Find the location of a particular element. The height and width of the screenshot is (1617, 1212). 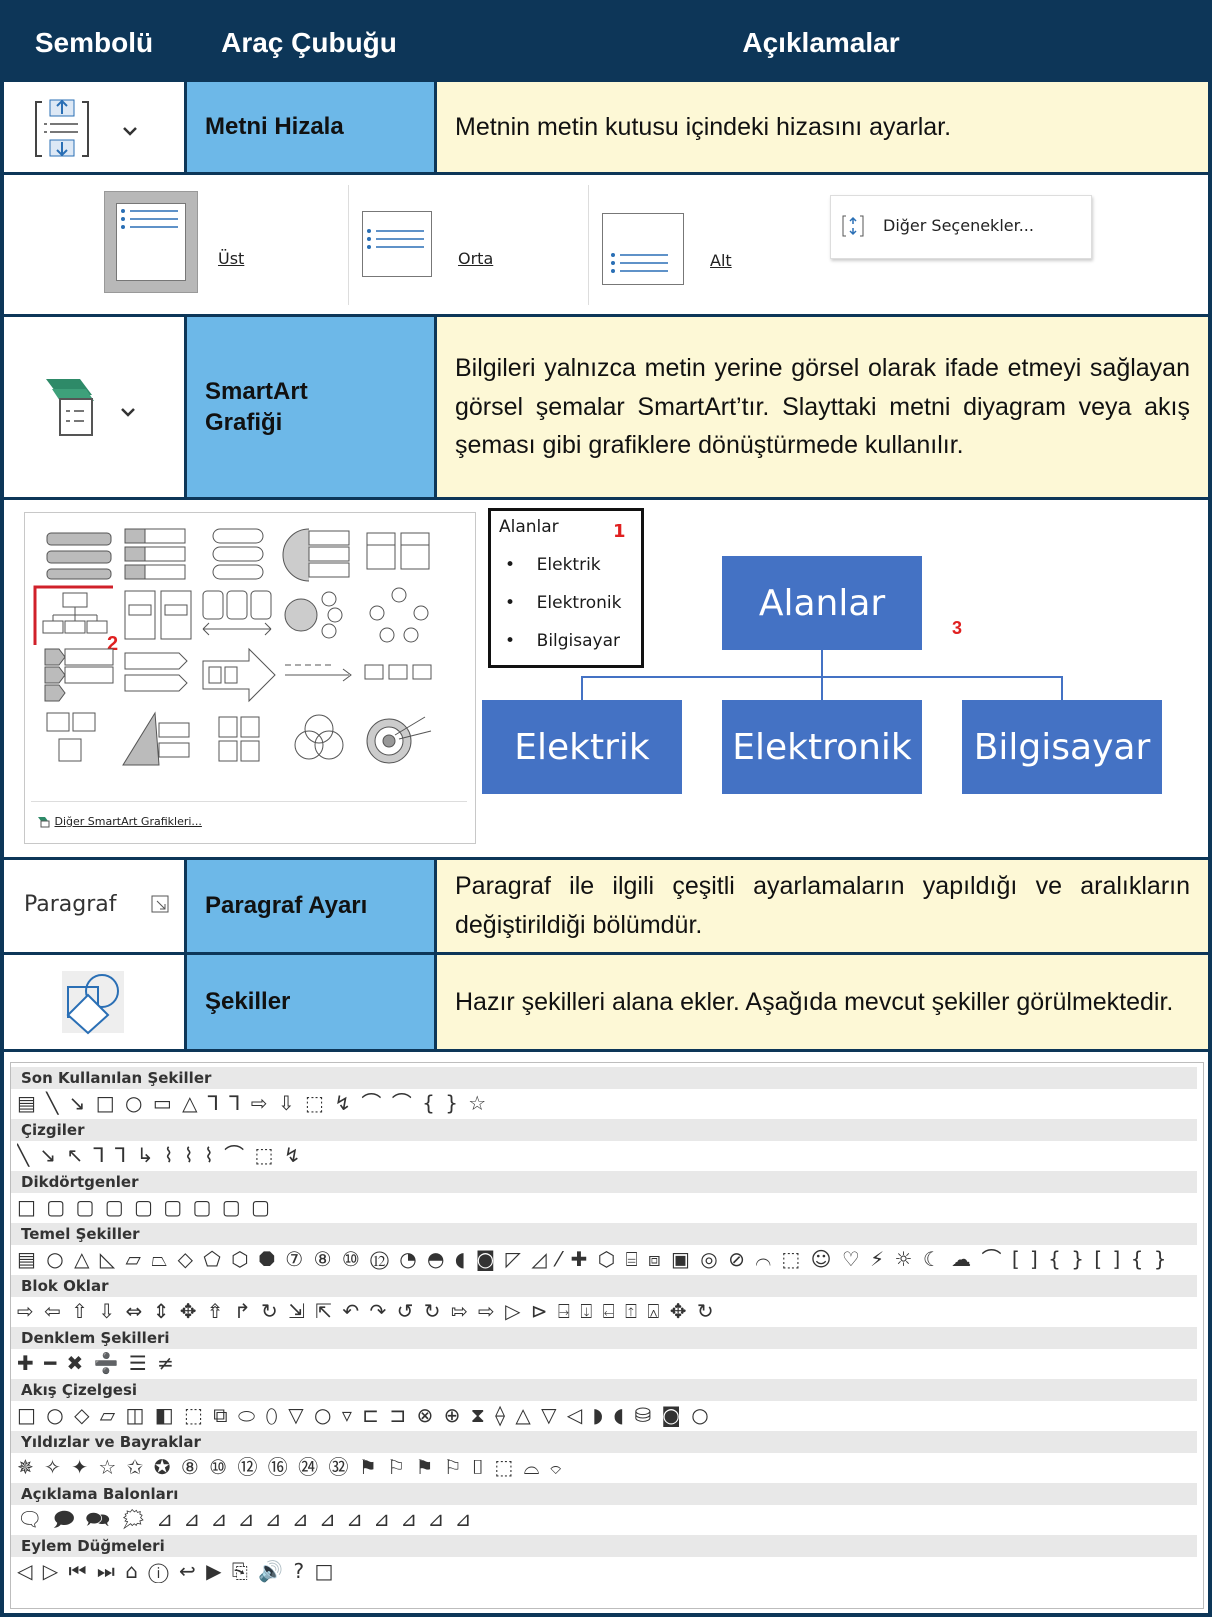

smartart-icon is located at coordinates (90, 407).